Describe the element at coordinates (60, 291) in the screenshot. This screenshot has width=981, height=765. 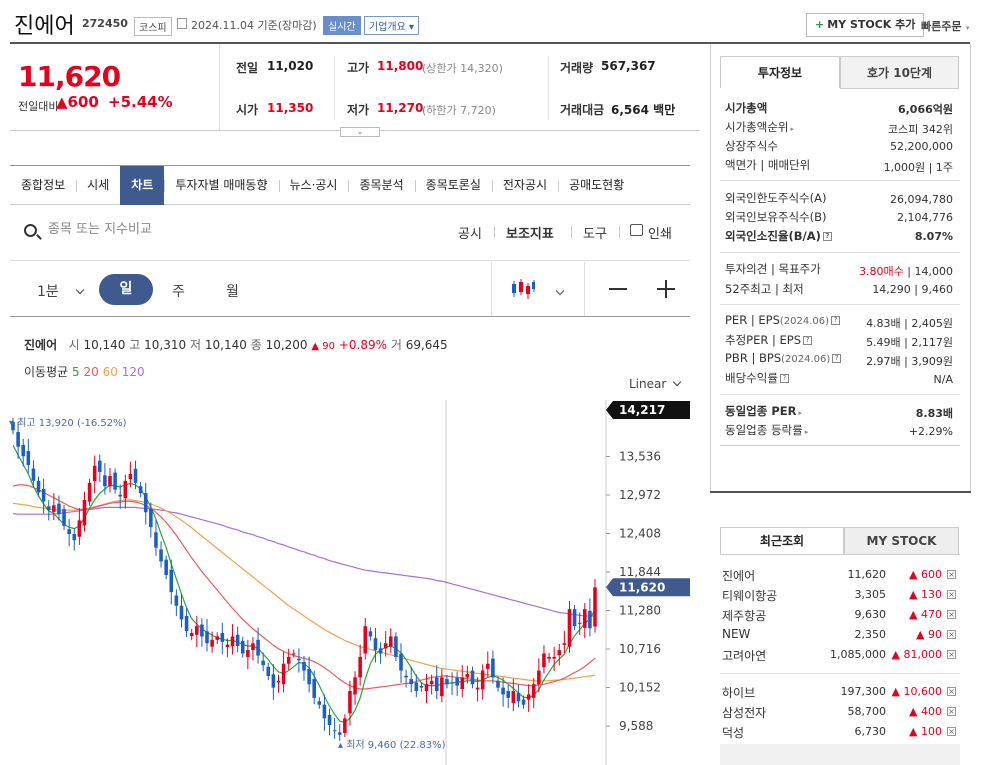
I see `period-minute-select: 1분` at that location.